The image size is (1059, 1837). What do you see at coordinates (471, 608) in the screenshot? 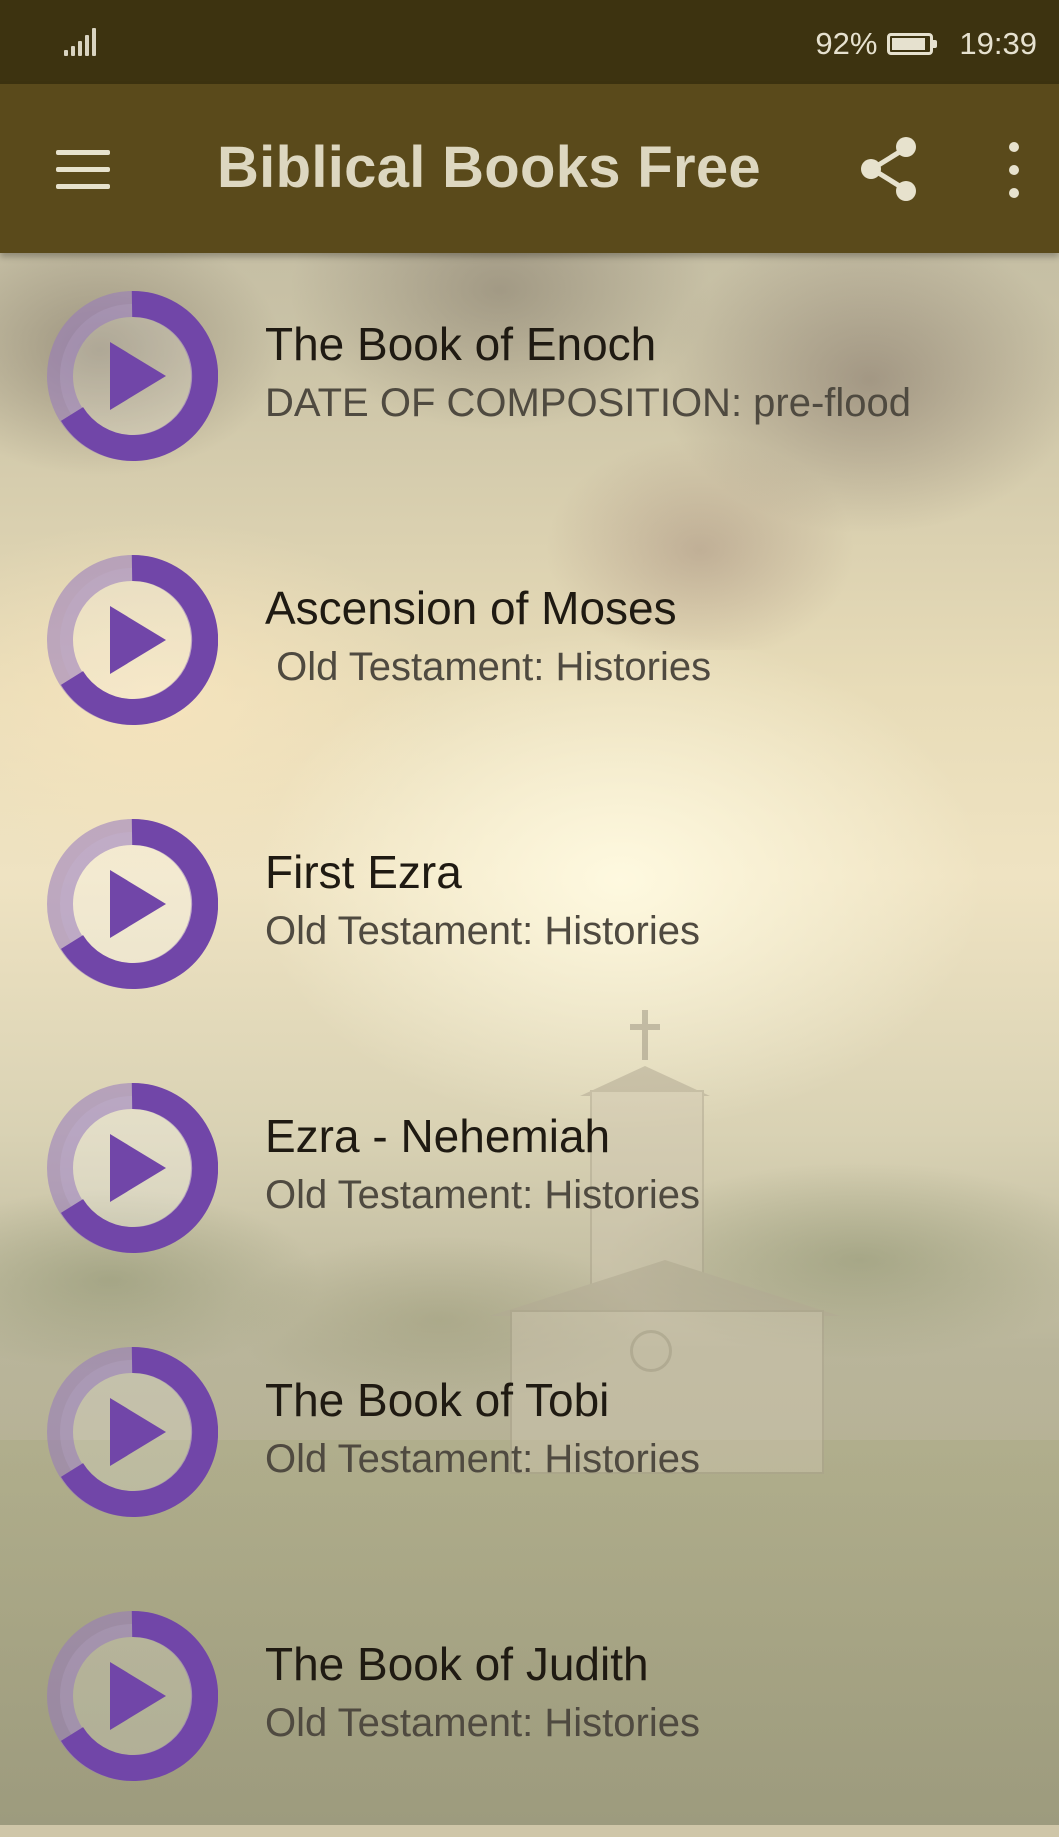
I see `book-title: Ascension of Moses` at bounding box center [471, 608].